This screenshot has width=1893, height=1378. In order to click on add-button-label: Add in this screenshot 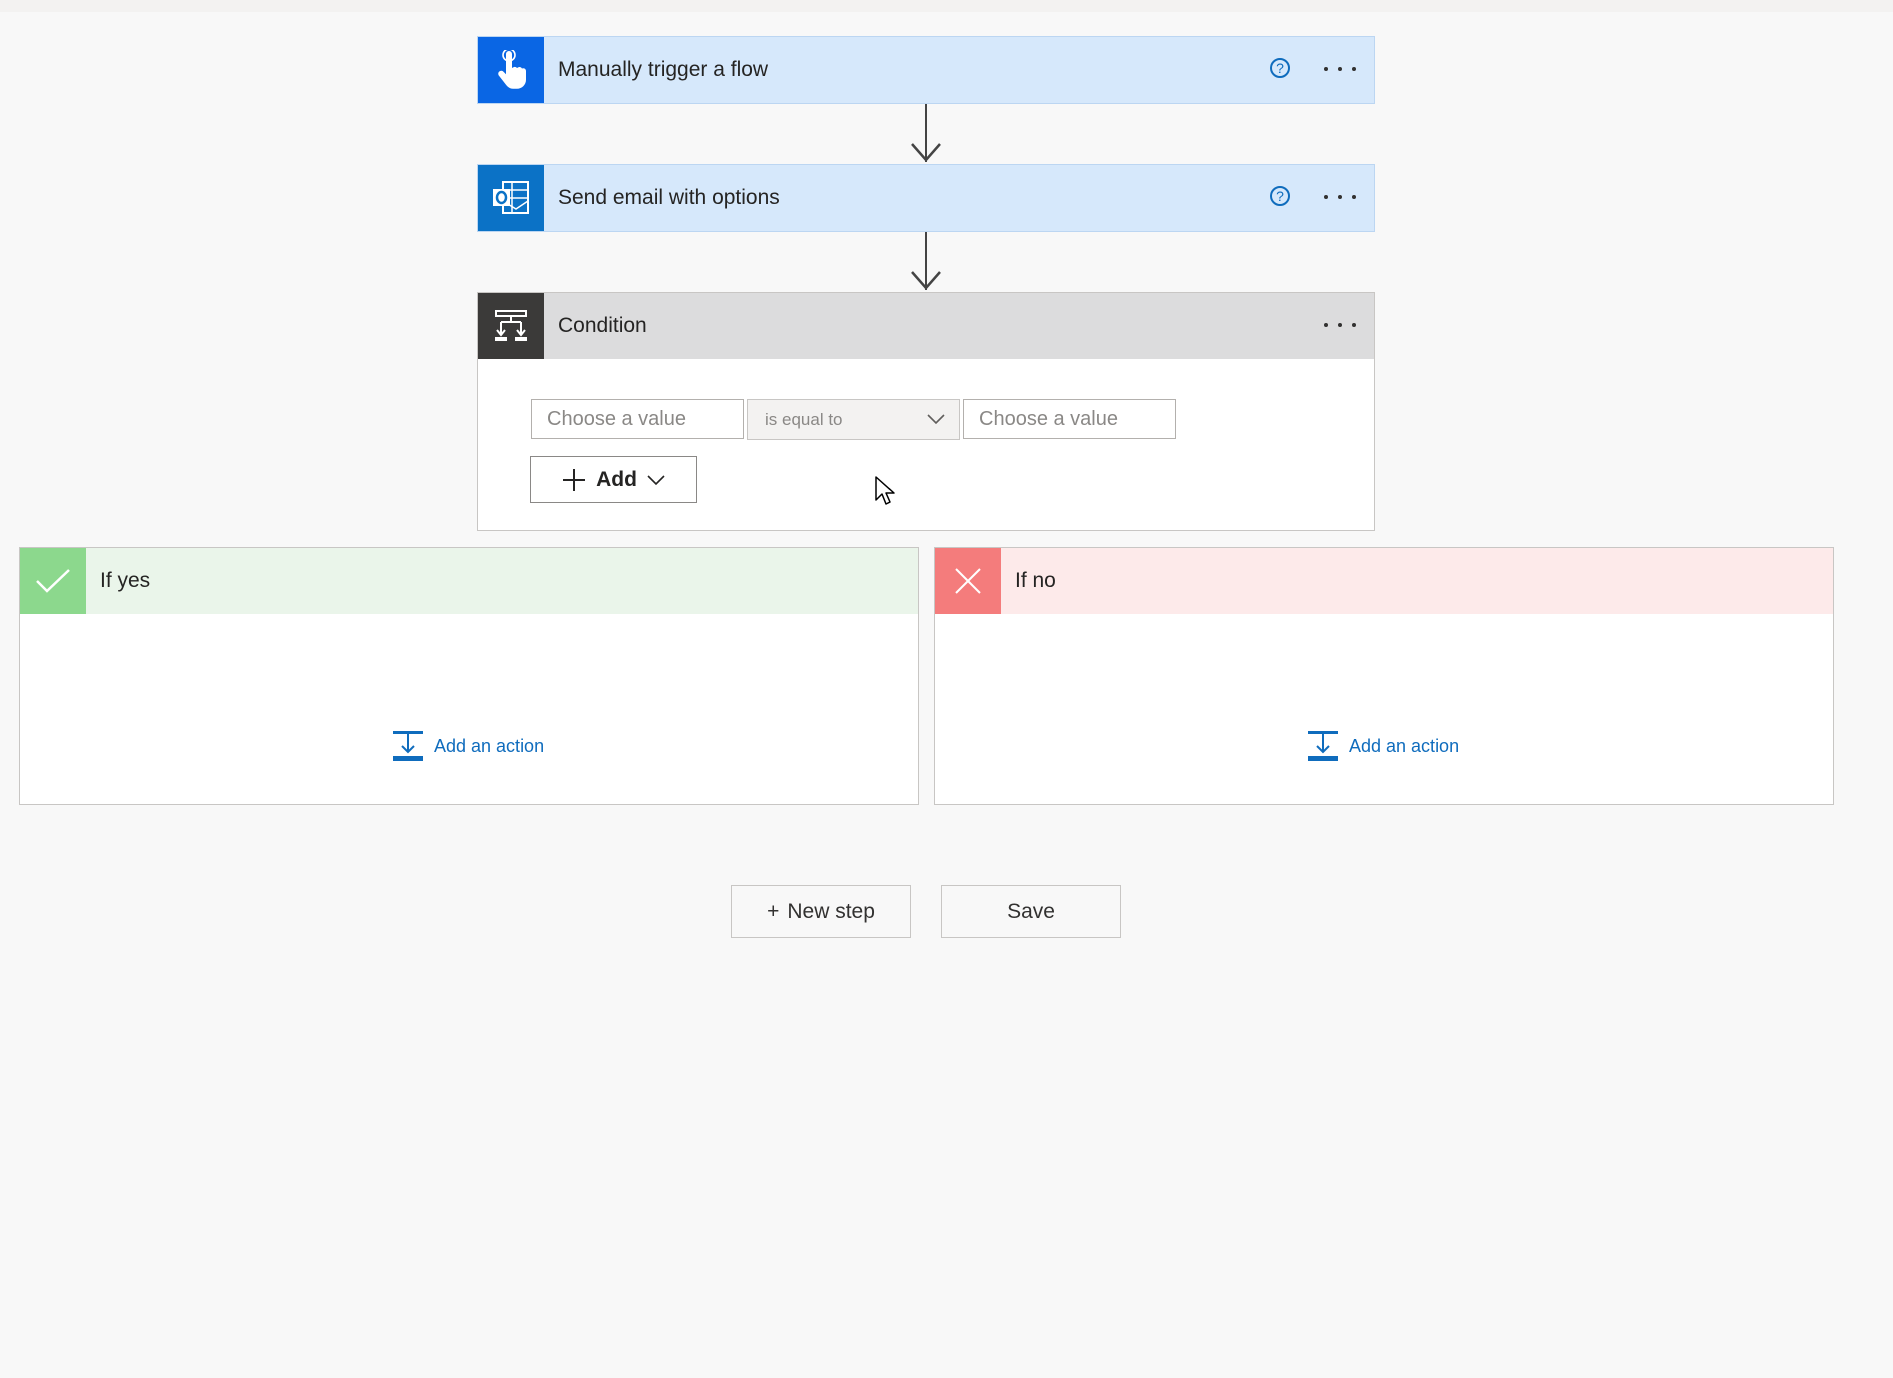, I will do `click(616, 479)`.